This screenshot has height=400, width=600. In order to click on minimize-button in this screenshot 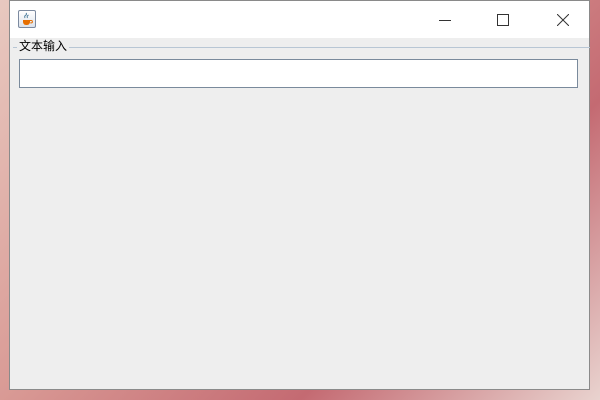, I will do `click(445, 19)`.